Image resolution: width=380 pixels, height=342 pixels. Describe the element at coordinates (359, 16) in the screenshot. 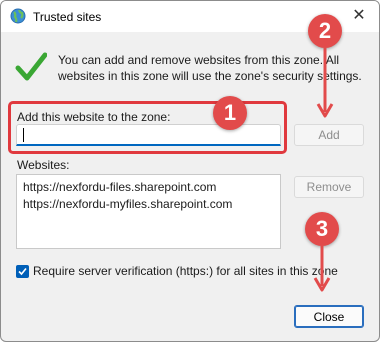

I see `close-icon: ✕` at that location.